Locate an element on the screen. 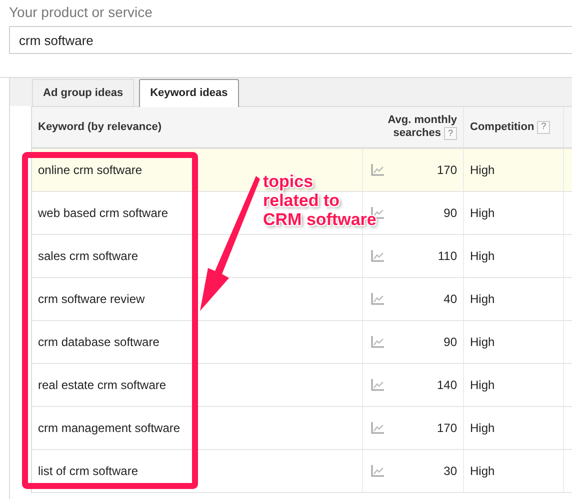 The height and width of the screenshot is (499, 572). table-cell-text: 110 is located at coordinates (447, 256).